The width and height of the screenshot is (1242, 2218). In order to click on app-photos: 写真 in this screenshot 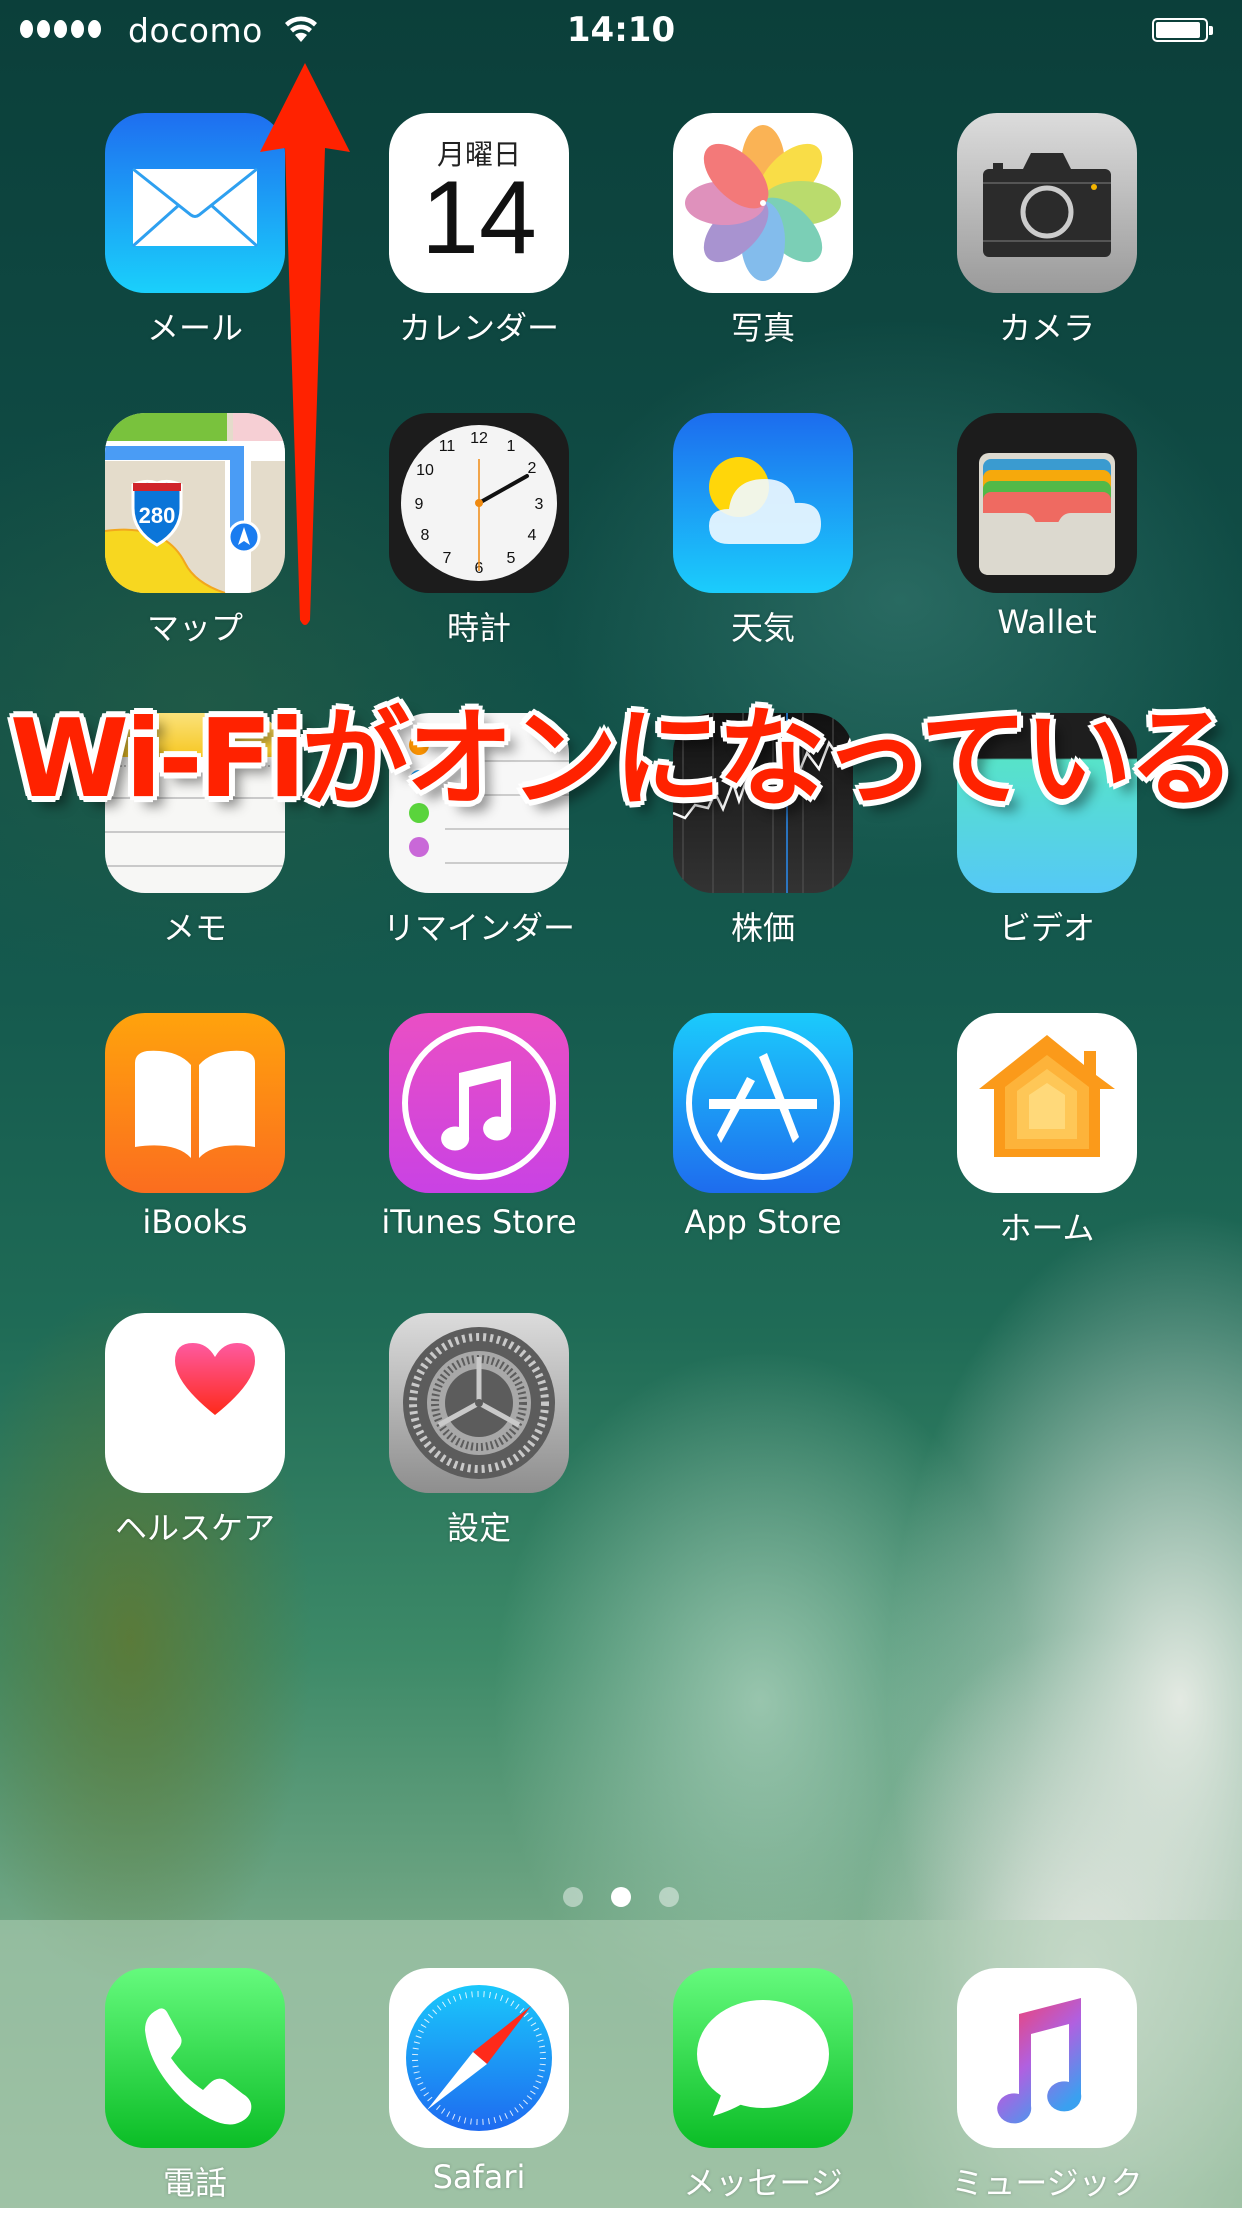, I will do `click(763, 238)`.